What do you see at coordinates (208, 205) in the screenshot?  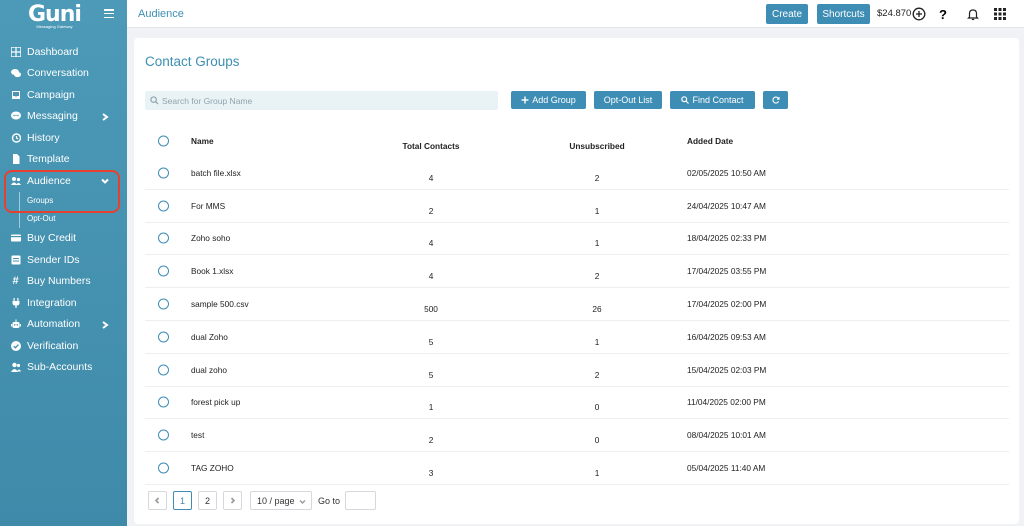 I see `group-name: For MMS` at bounding box center [208, 205].